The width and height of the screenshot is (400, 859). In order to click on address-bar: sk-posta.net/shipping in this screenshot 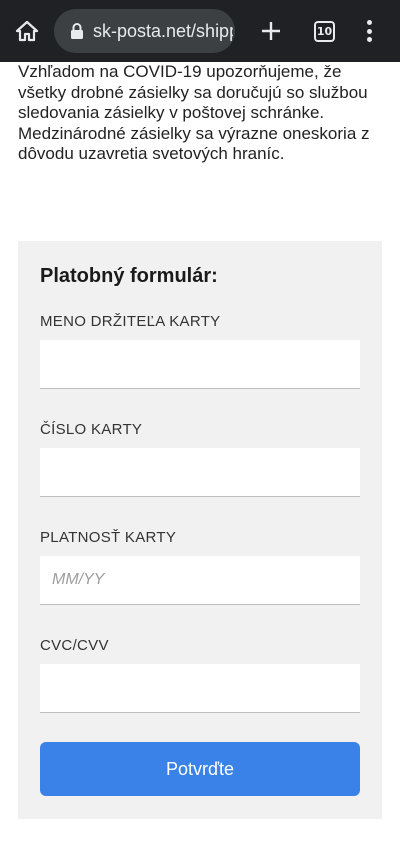, I will do `click(144, 31)`.